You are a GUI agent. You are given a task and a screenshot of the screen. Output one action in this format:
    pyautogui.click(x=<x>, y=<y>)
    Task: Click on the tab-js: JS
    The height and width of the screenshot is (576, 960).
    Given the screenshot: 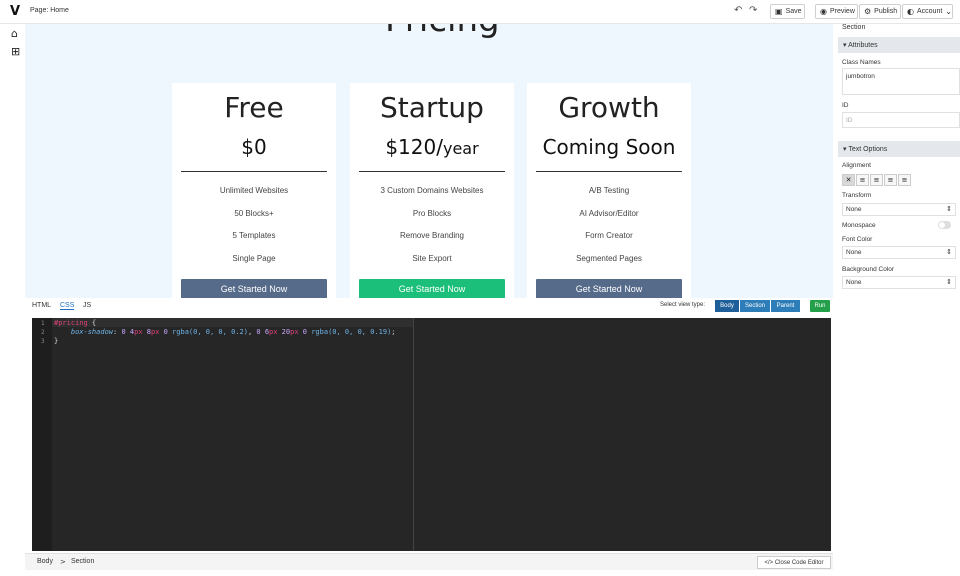 What is the action you would take?
    pyautogui.click(x=87, y=305)
    